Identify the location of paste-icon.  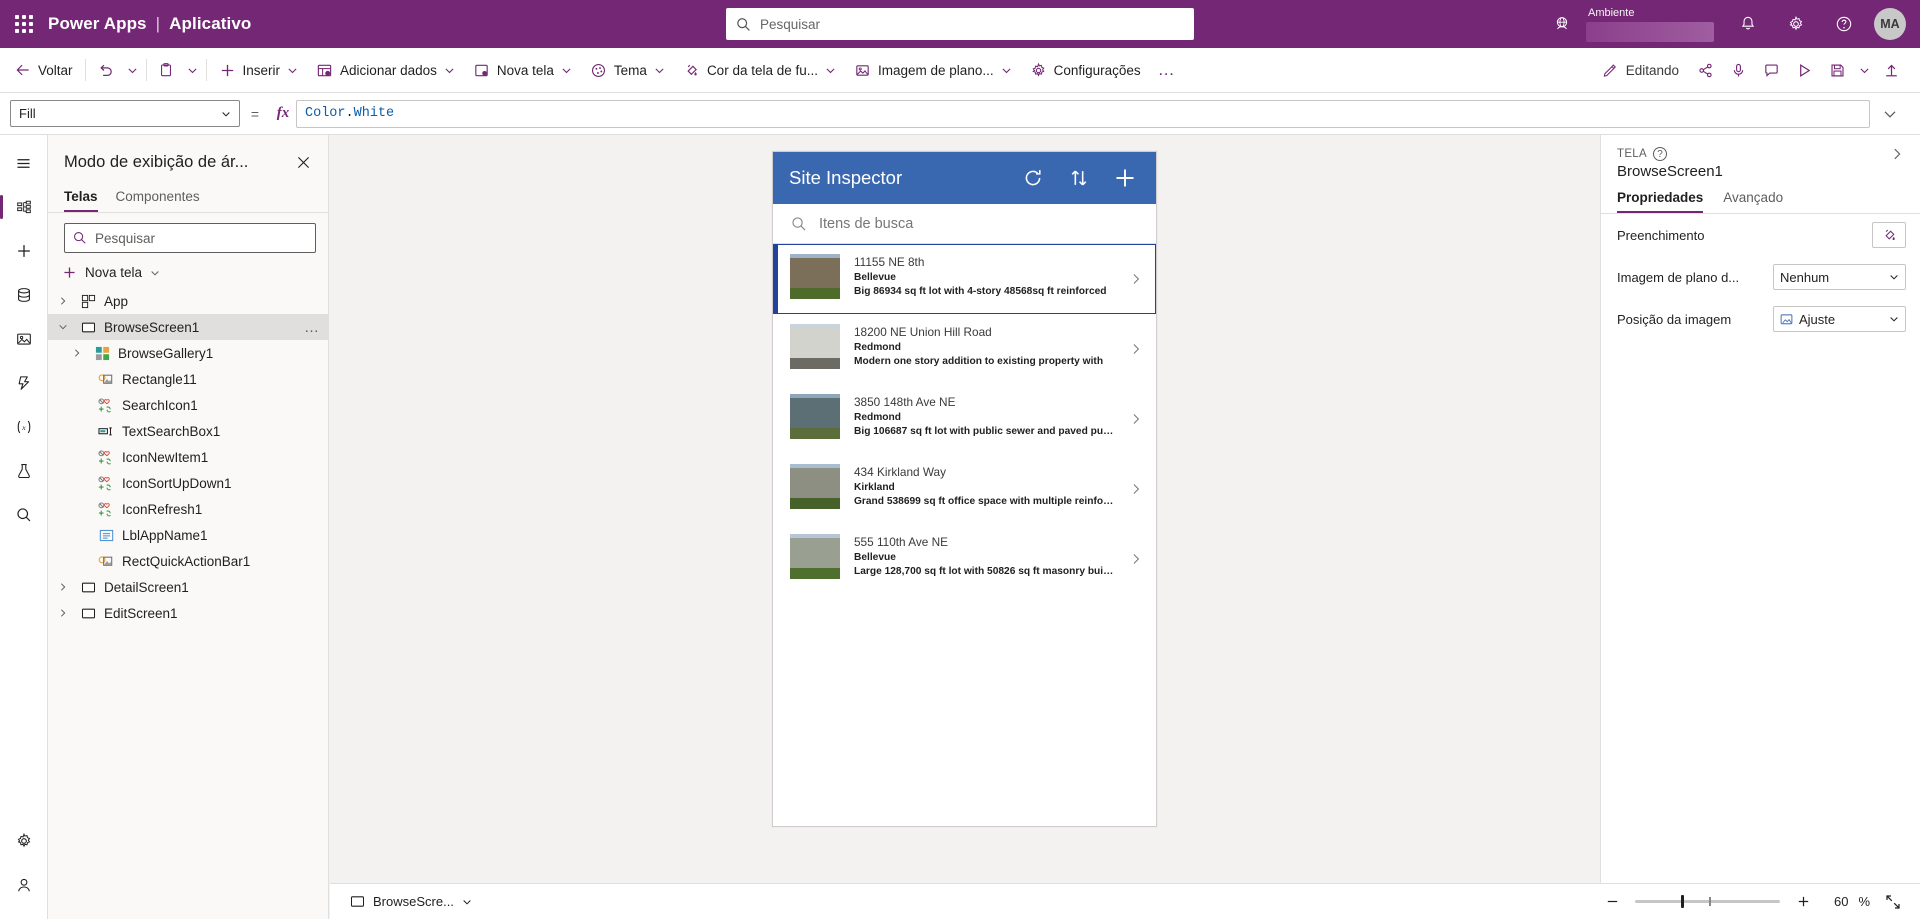
(166, 70).